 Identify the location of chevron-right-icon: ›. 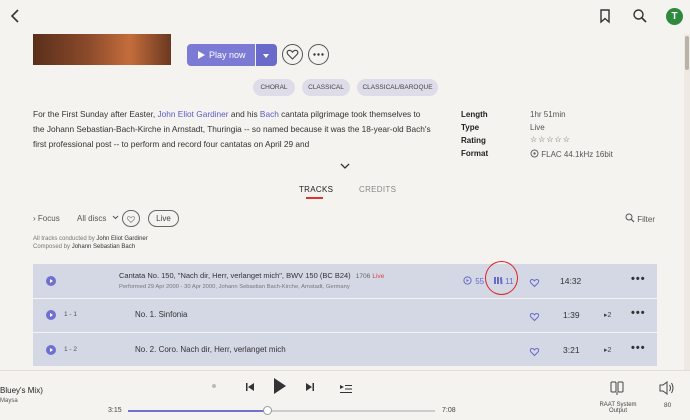
(34, 218).